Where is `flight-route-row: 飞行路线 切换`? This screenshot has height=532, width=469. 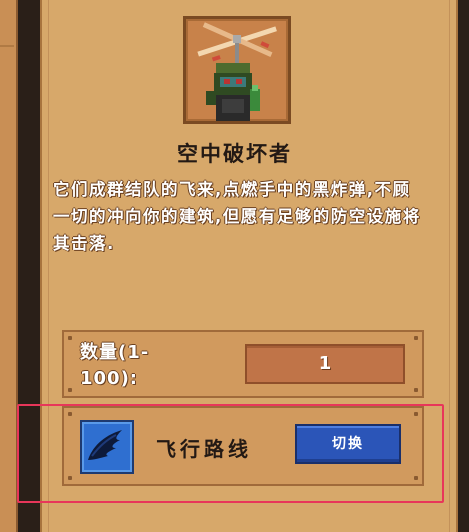
flight-route-row: 飞行路线 切换 is located at coordinates (243, 446).